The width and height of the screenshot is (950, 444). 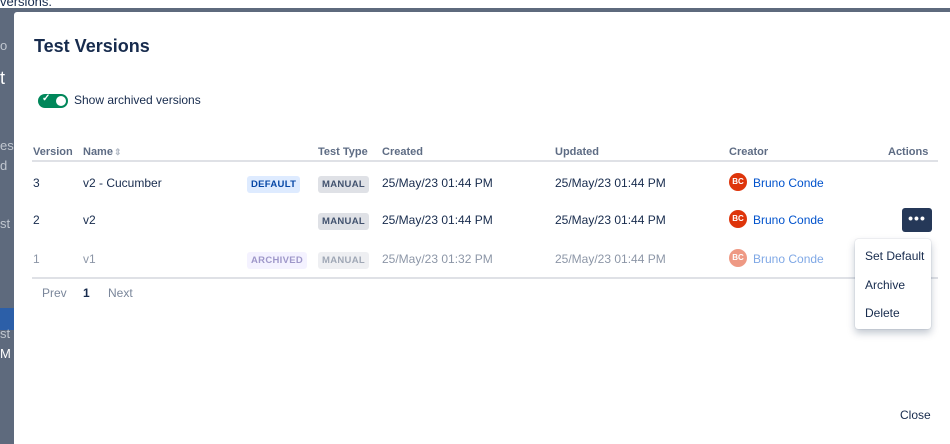 I want to click on column-header-name: Name⇕, so click(x=102, y=152).